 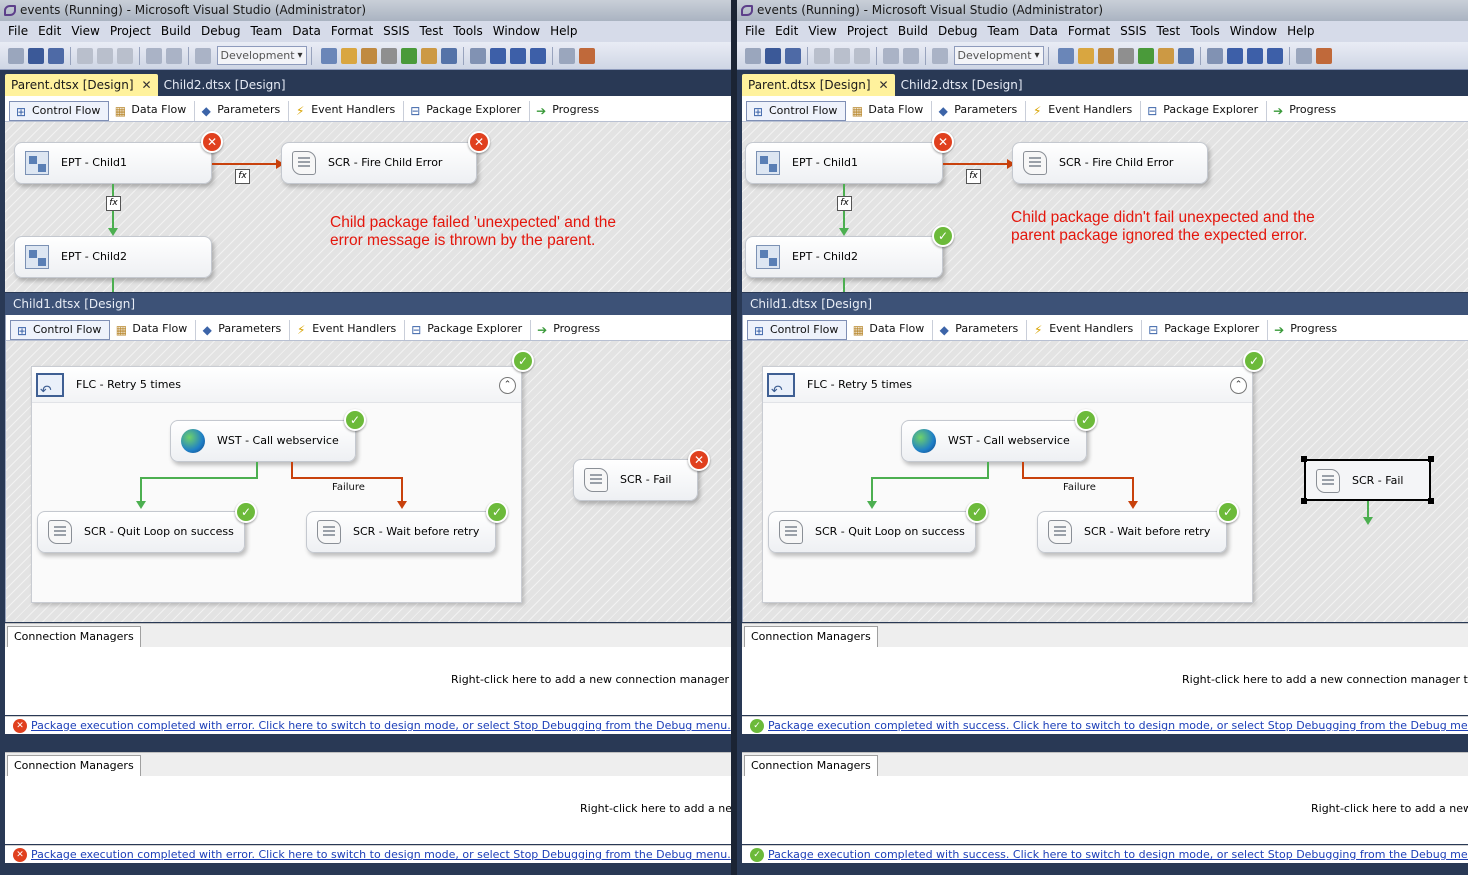 I want to click on tab-parent-dtsx: Parent.dtsx [Design] ✕, so click(x=81, y=85).